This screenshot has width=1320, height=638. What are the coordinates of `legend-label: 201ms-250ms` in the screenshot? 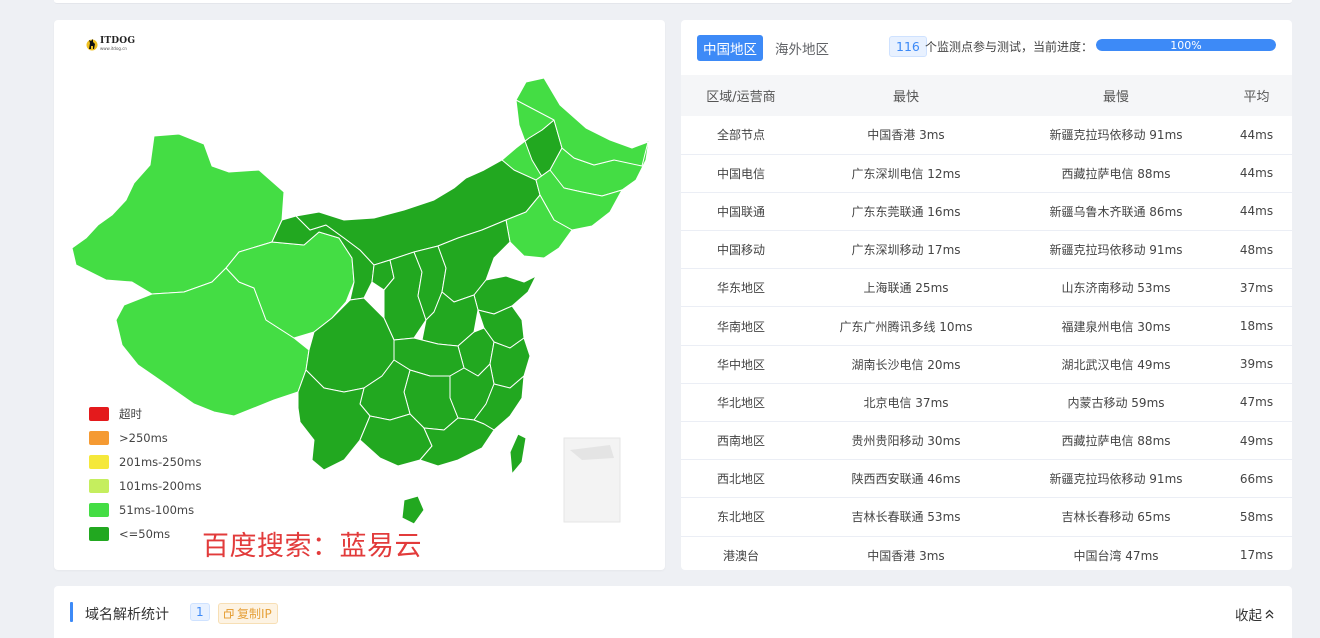 It's located at (160, 462).